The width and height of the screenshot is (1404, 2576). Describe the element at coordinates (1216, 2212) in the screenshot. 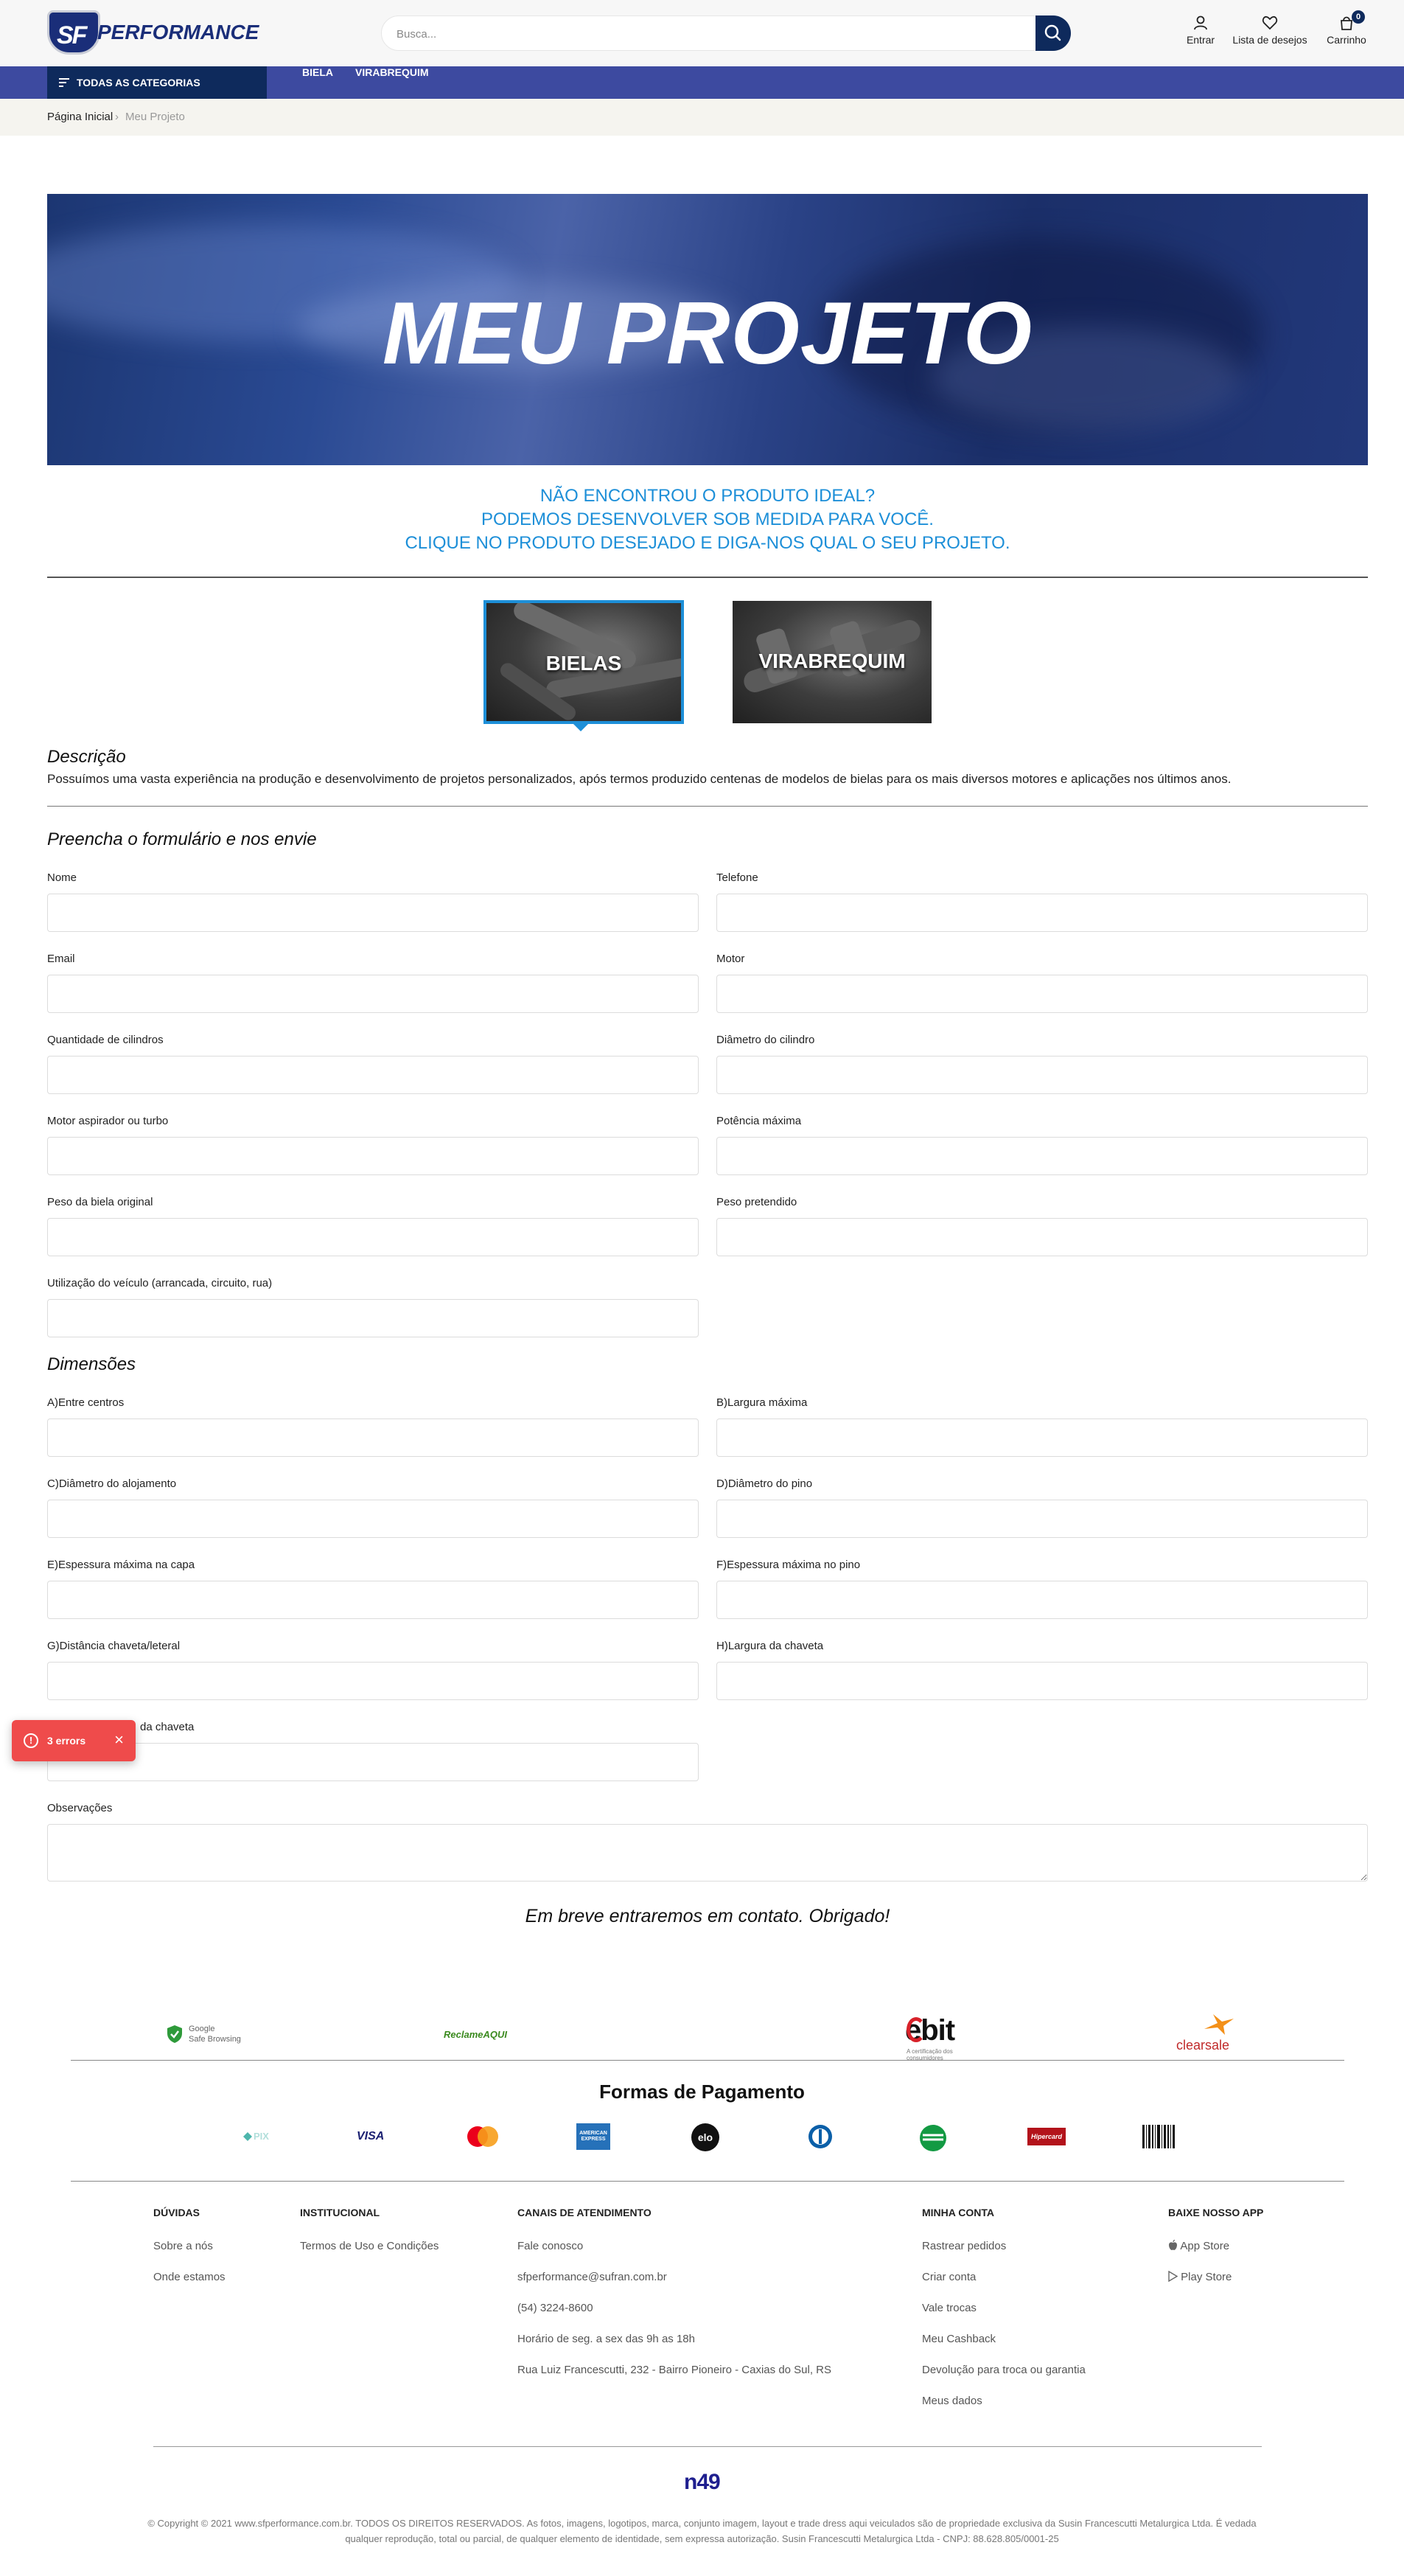

I see `footer-app-title: BAIXE NOSSO APP` at that location.